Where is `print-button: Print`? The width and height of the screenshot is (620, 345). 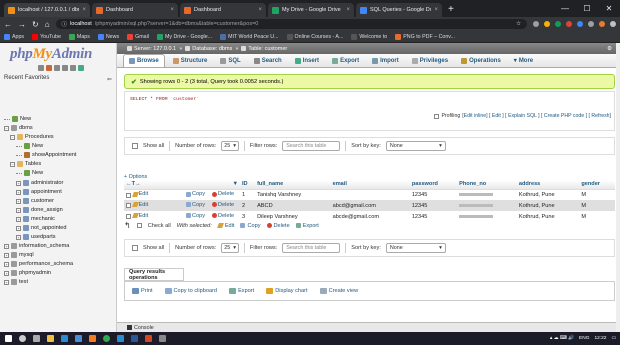 print-button: Print is located at coordinates (142, 291).